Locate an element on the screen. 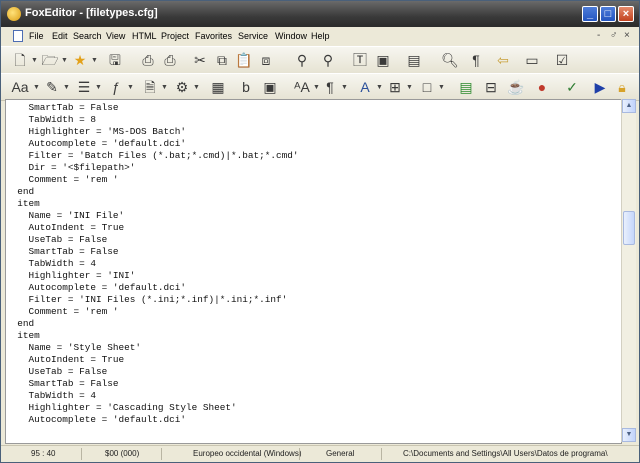 This screenshot has width=640, height=463. list-dropdown-icon: ▼ is located at coordinates (98, 87).